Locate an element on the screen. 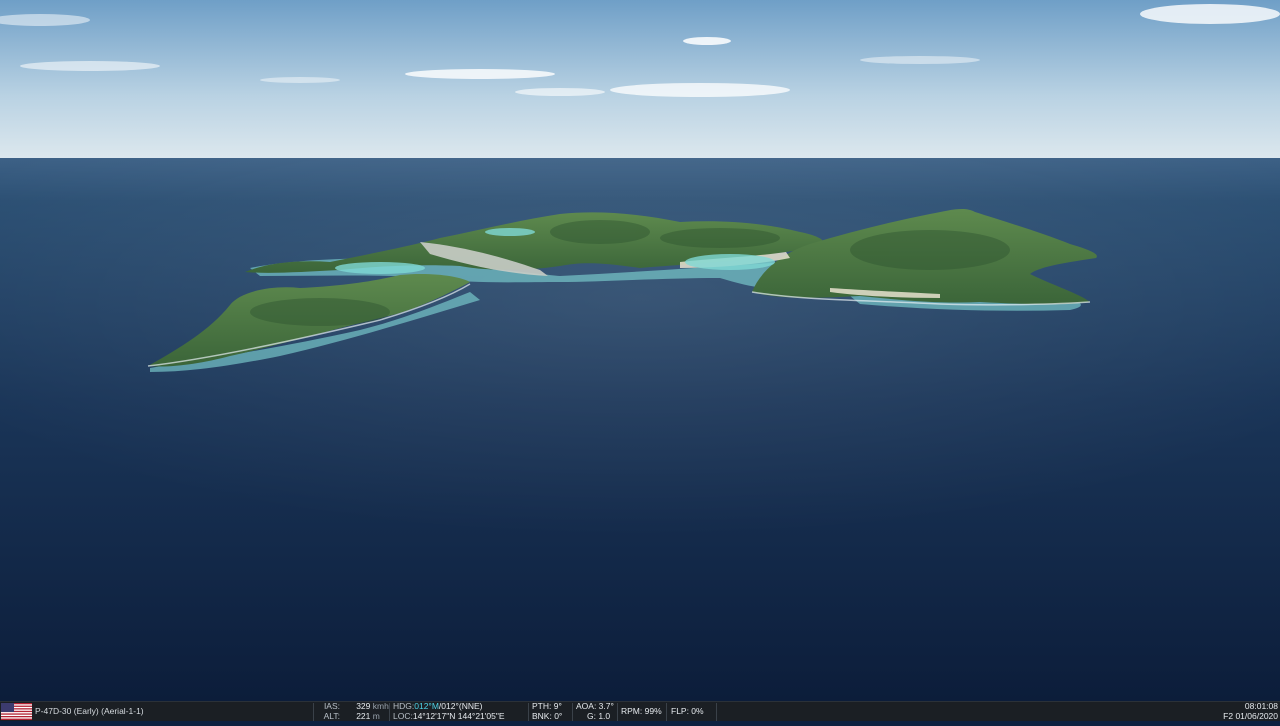  hdg-true: /012°(NNE) is located at coordinates (460, 706).